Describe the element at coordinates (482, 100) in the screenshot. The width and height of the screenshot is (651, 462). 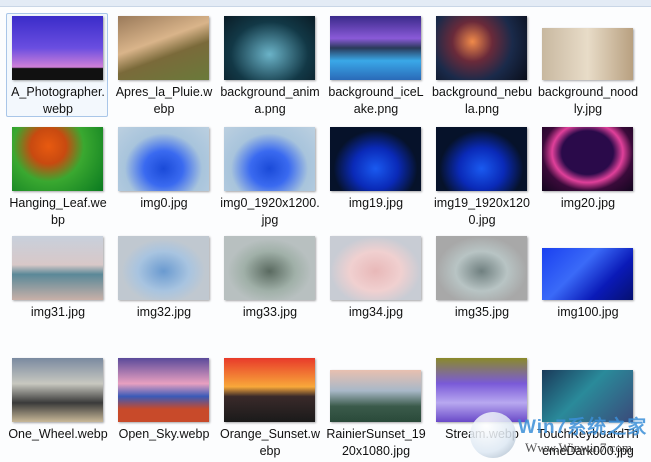
I see `file-name: background_nebula.png` at that location.